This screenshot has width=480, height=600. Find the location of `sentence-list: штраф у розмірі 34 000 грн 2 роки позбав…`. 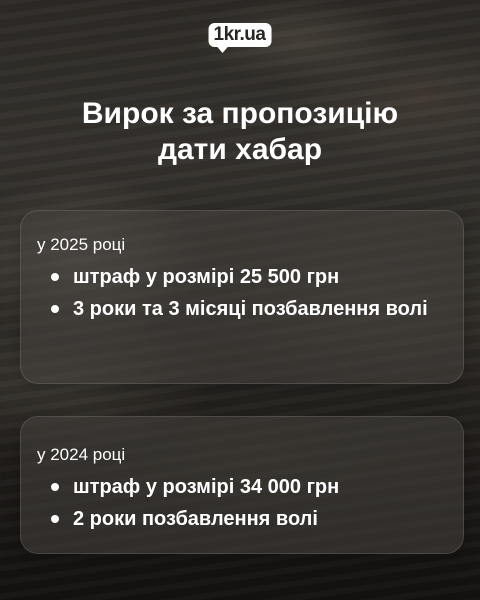

sentence-list: штраф у розмірі 34 000 грн 2 роки позбав… is located at coordinates (244, 503).